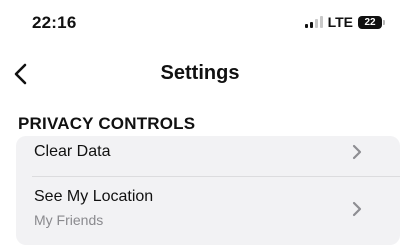  I want to click on see-my-location-value: My Friends, so click(69, 220).